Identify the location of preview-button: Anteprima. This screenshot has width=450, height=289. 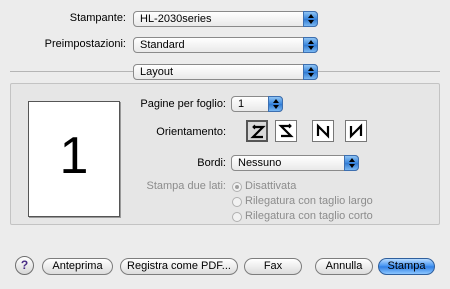
(77, 266).